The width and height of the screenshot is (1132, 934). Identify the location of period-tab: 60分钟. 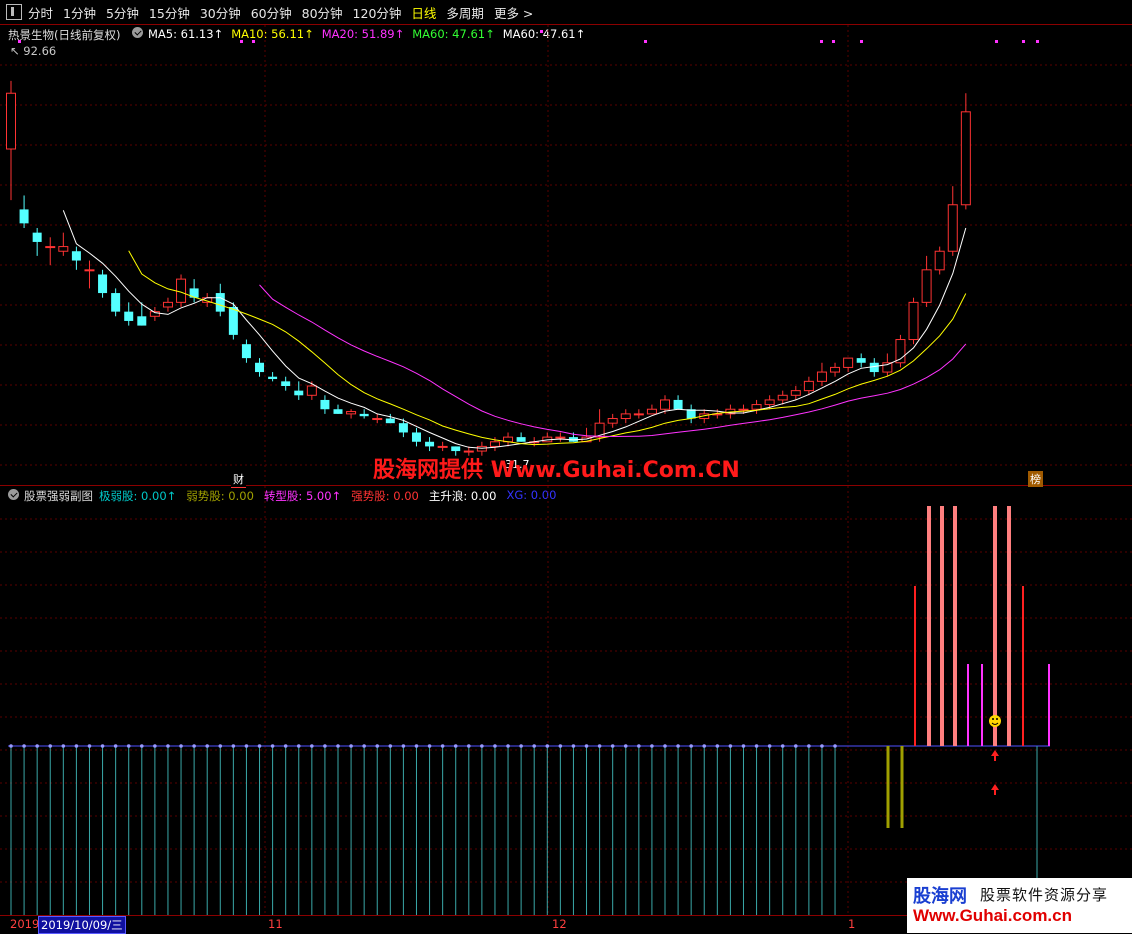
(271, 12).